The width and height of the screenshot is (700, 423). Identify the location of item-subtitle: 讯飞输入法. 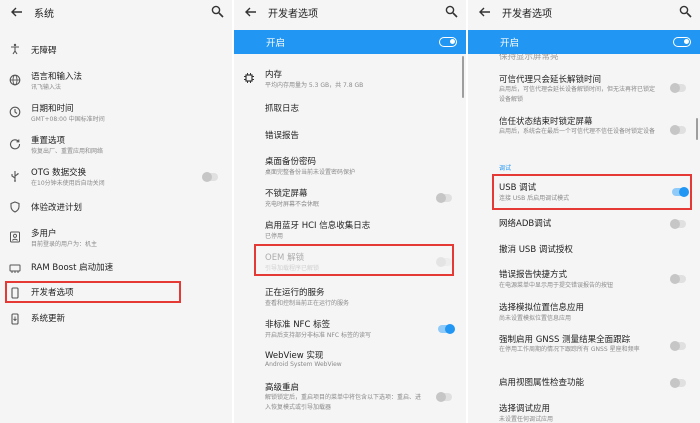
(46, 87).